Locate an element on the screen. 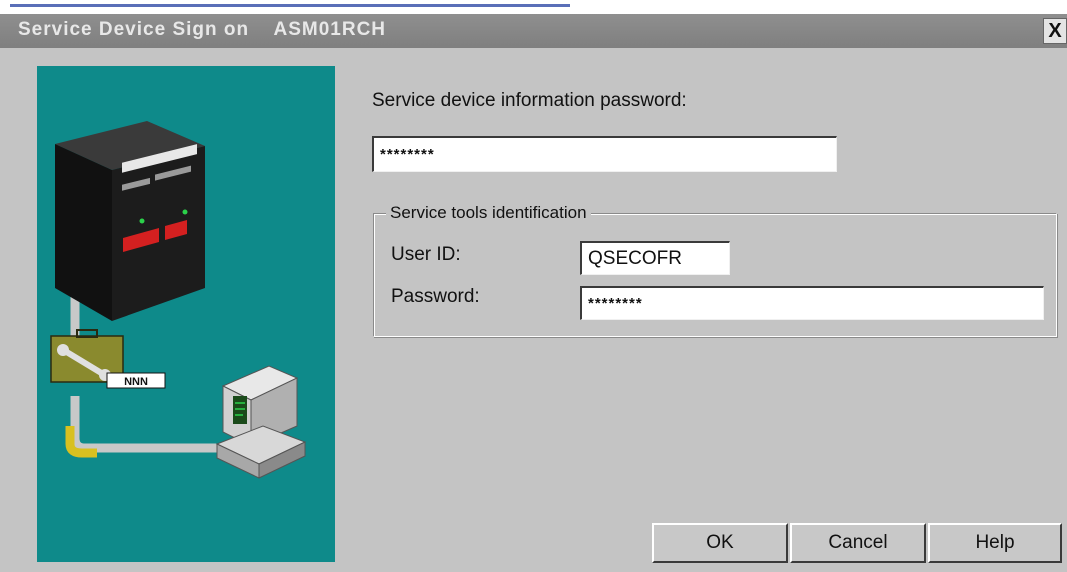 The height and width of the screenshot is (572, 1067). server-icon is located at coordinates (130, 221).